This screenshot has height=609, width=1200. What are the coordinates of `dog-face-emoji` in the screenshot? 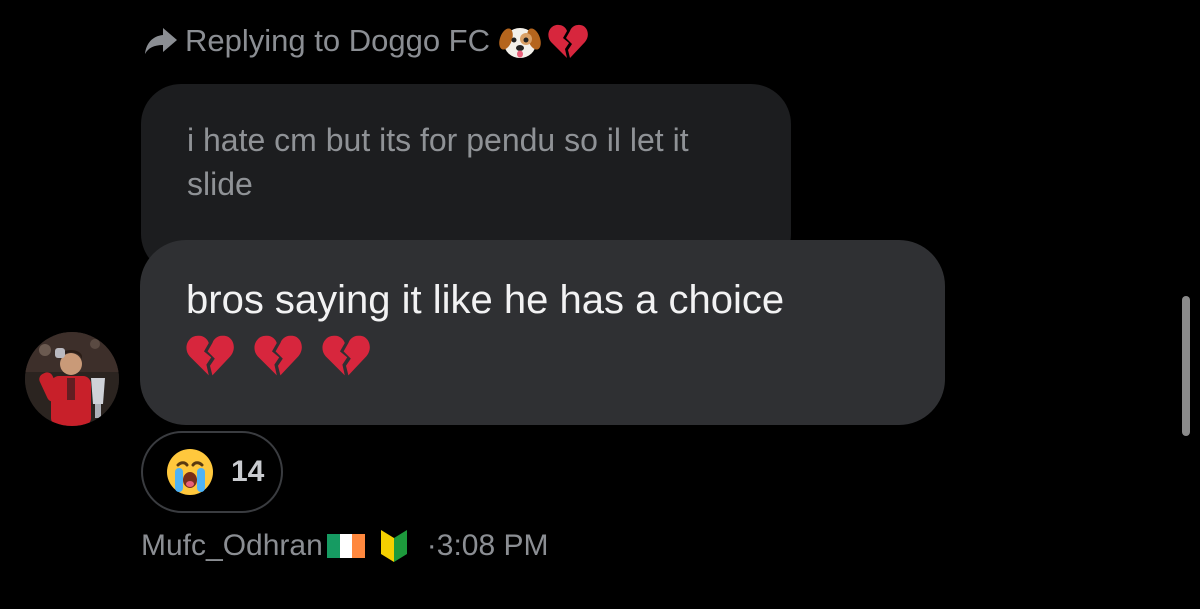 It's located at (520, 43).